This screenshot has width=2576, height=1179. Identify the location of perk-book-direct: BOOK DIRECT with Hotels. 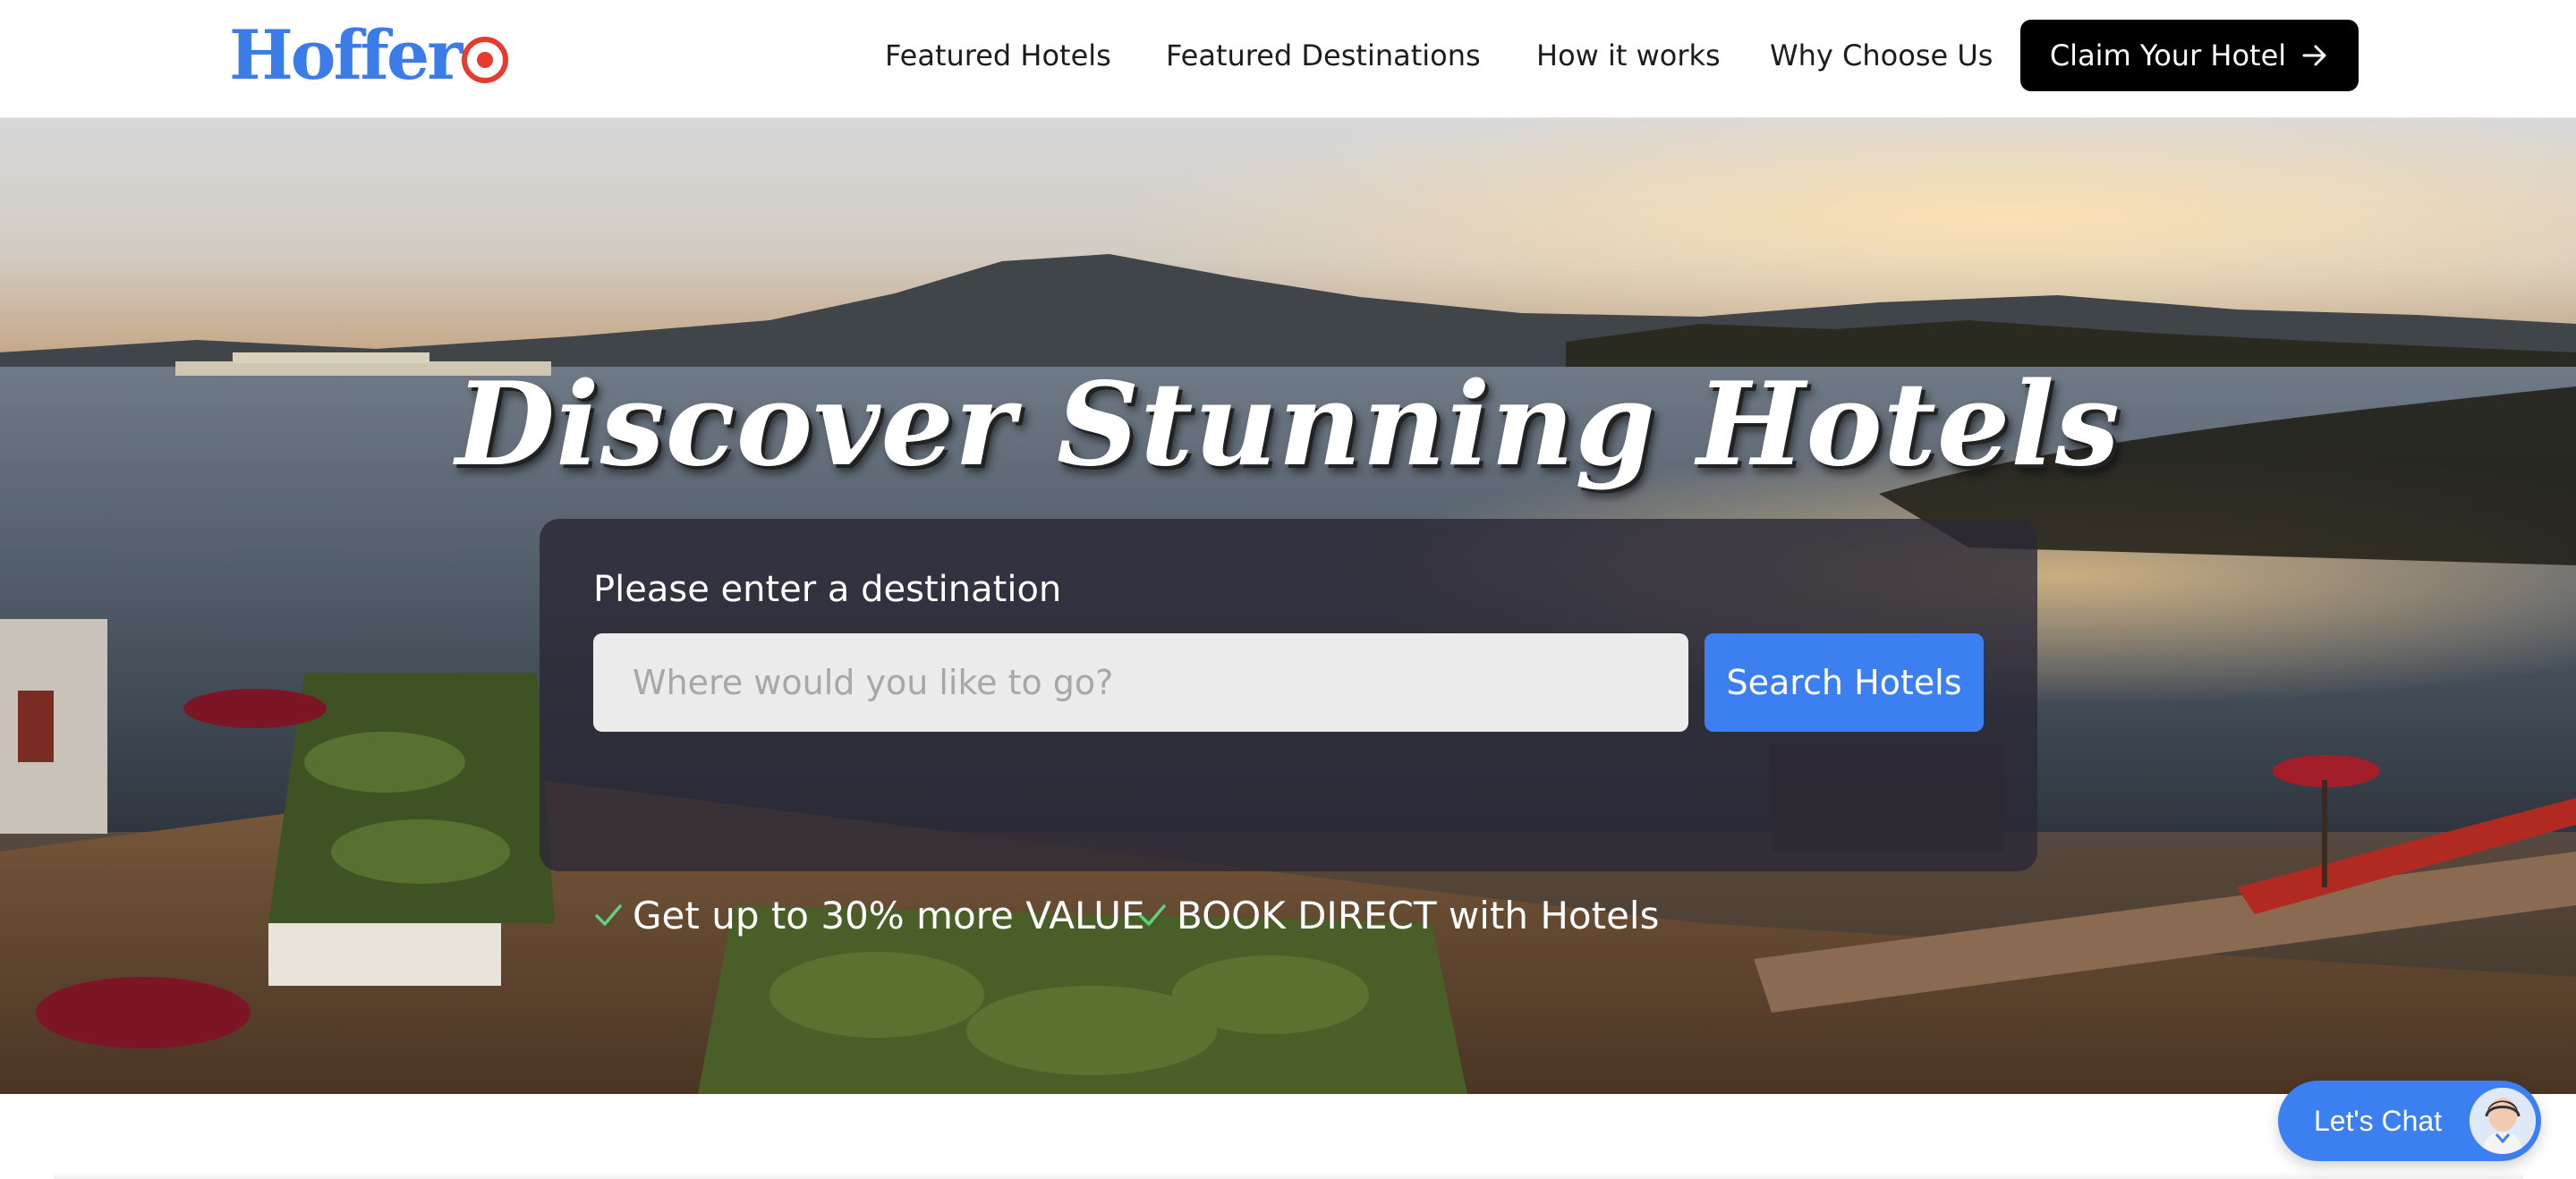
(1398, 915).